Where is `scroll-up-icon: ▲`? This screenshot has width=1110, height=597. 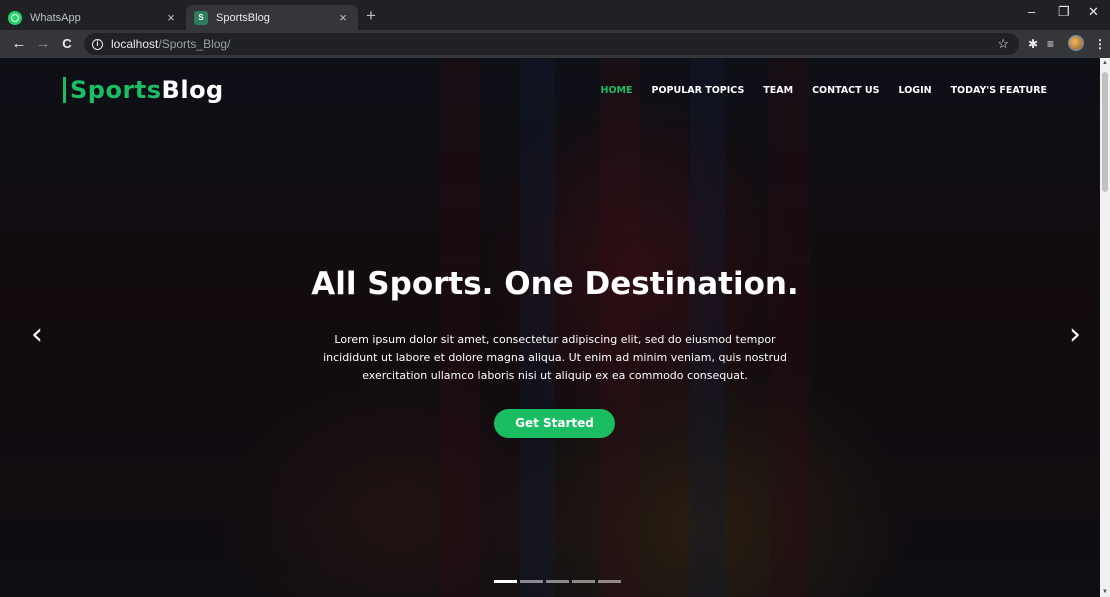 scroll-up-icon: ▲ is located at coordinates (1105, 63).